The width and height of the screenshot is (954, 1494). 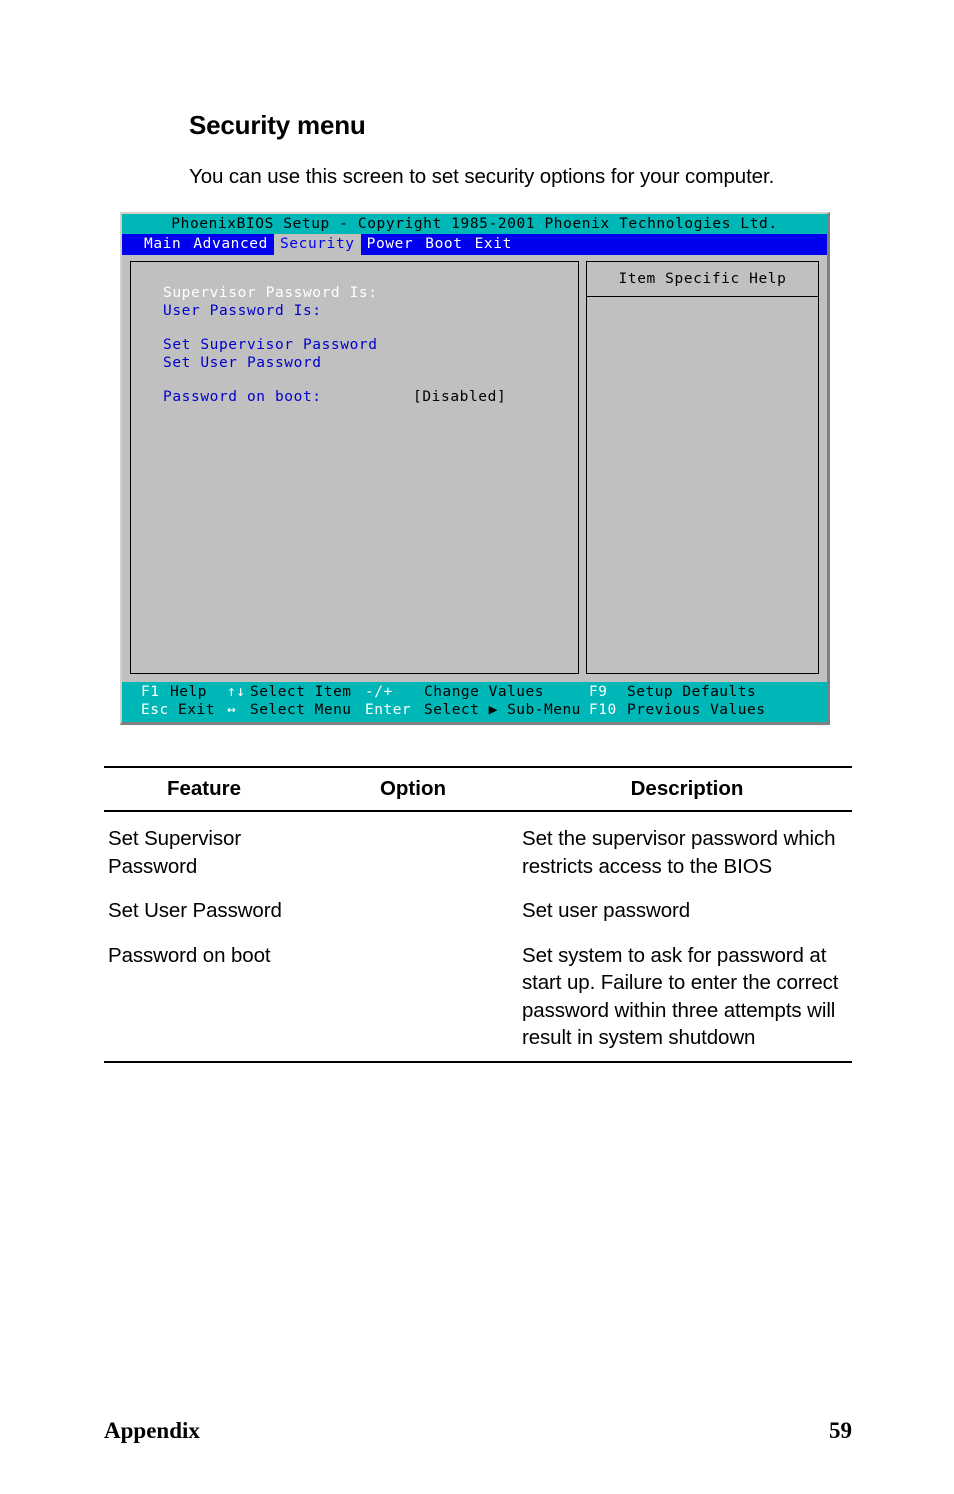 What do you see at coordinates (188, 692) in the screenshot?
I see `bios-key-f1-desc: Help` at bounding box center [188, 692].